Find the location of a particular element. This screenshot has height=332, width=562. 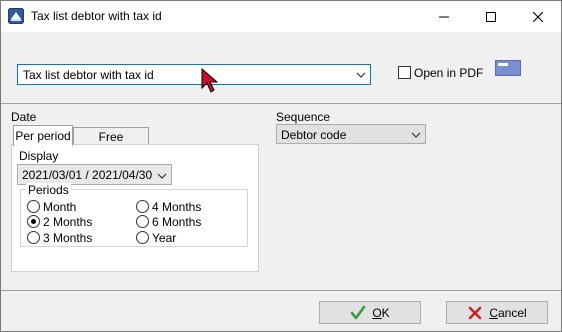

tab-free-selection: Free selection is located at coordinates (111, 142).